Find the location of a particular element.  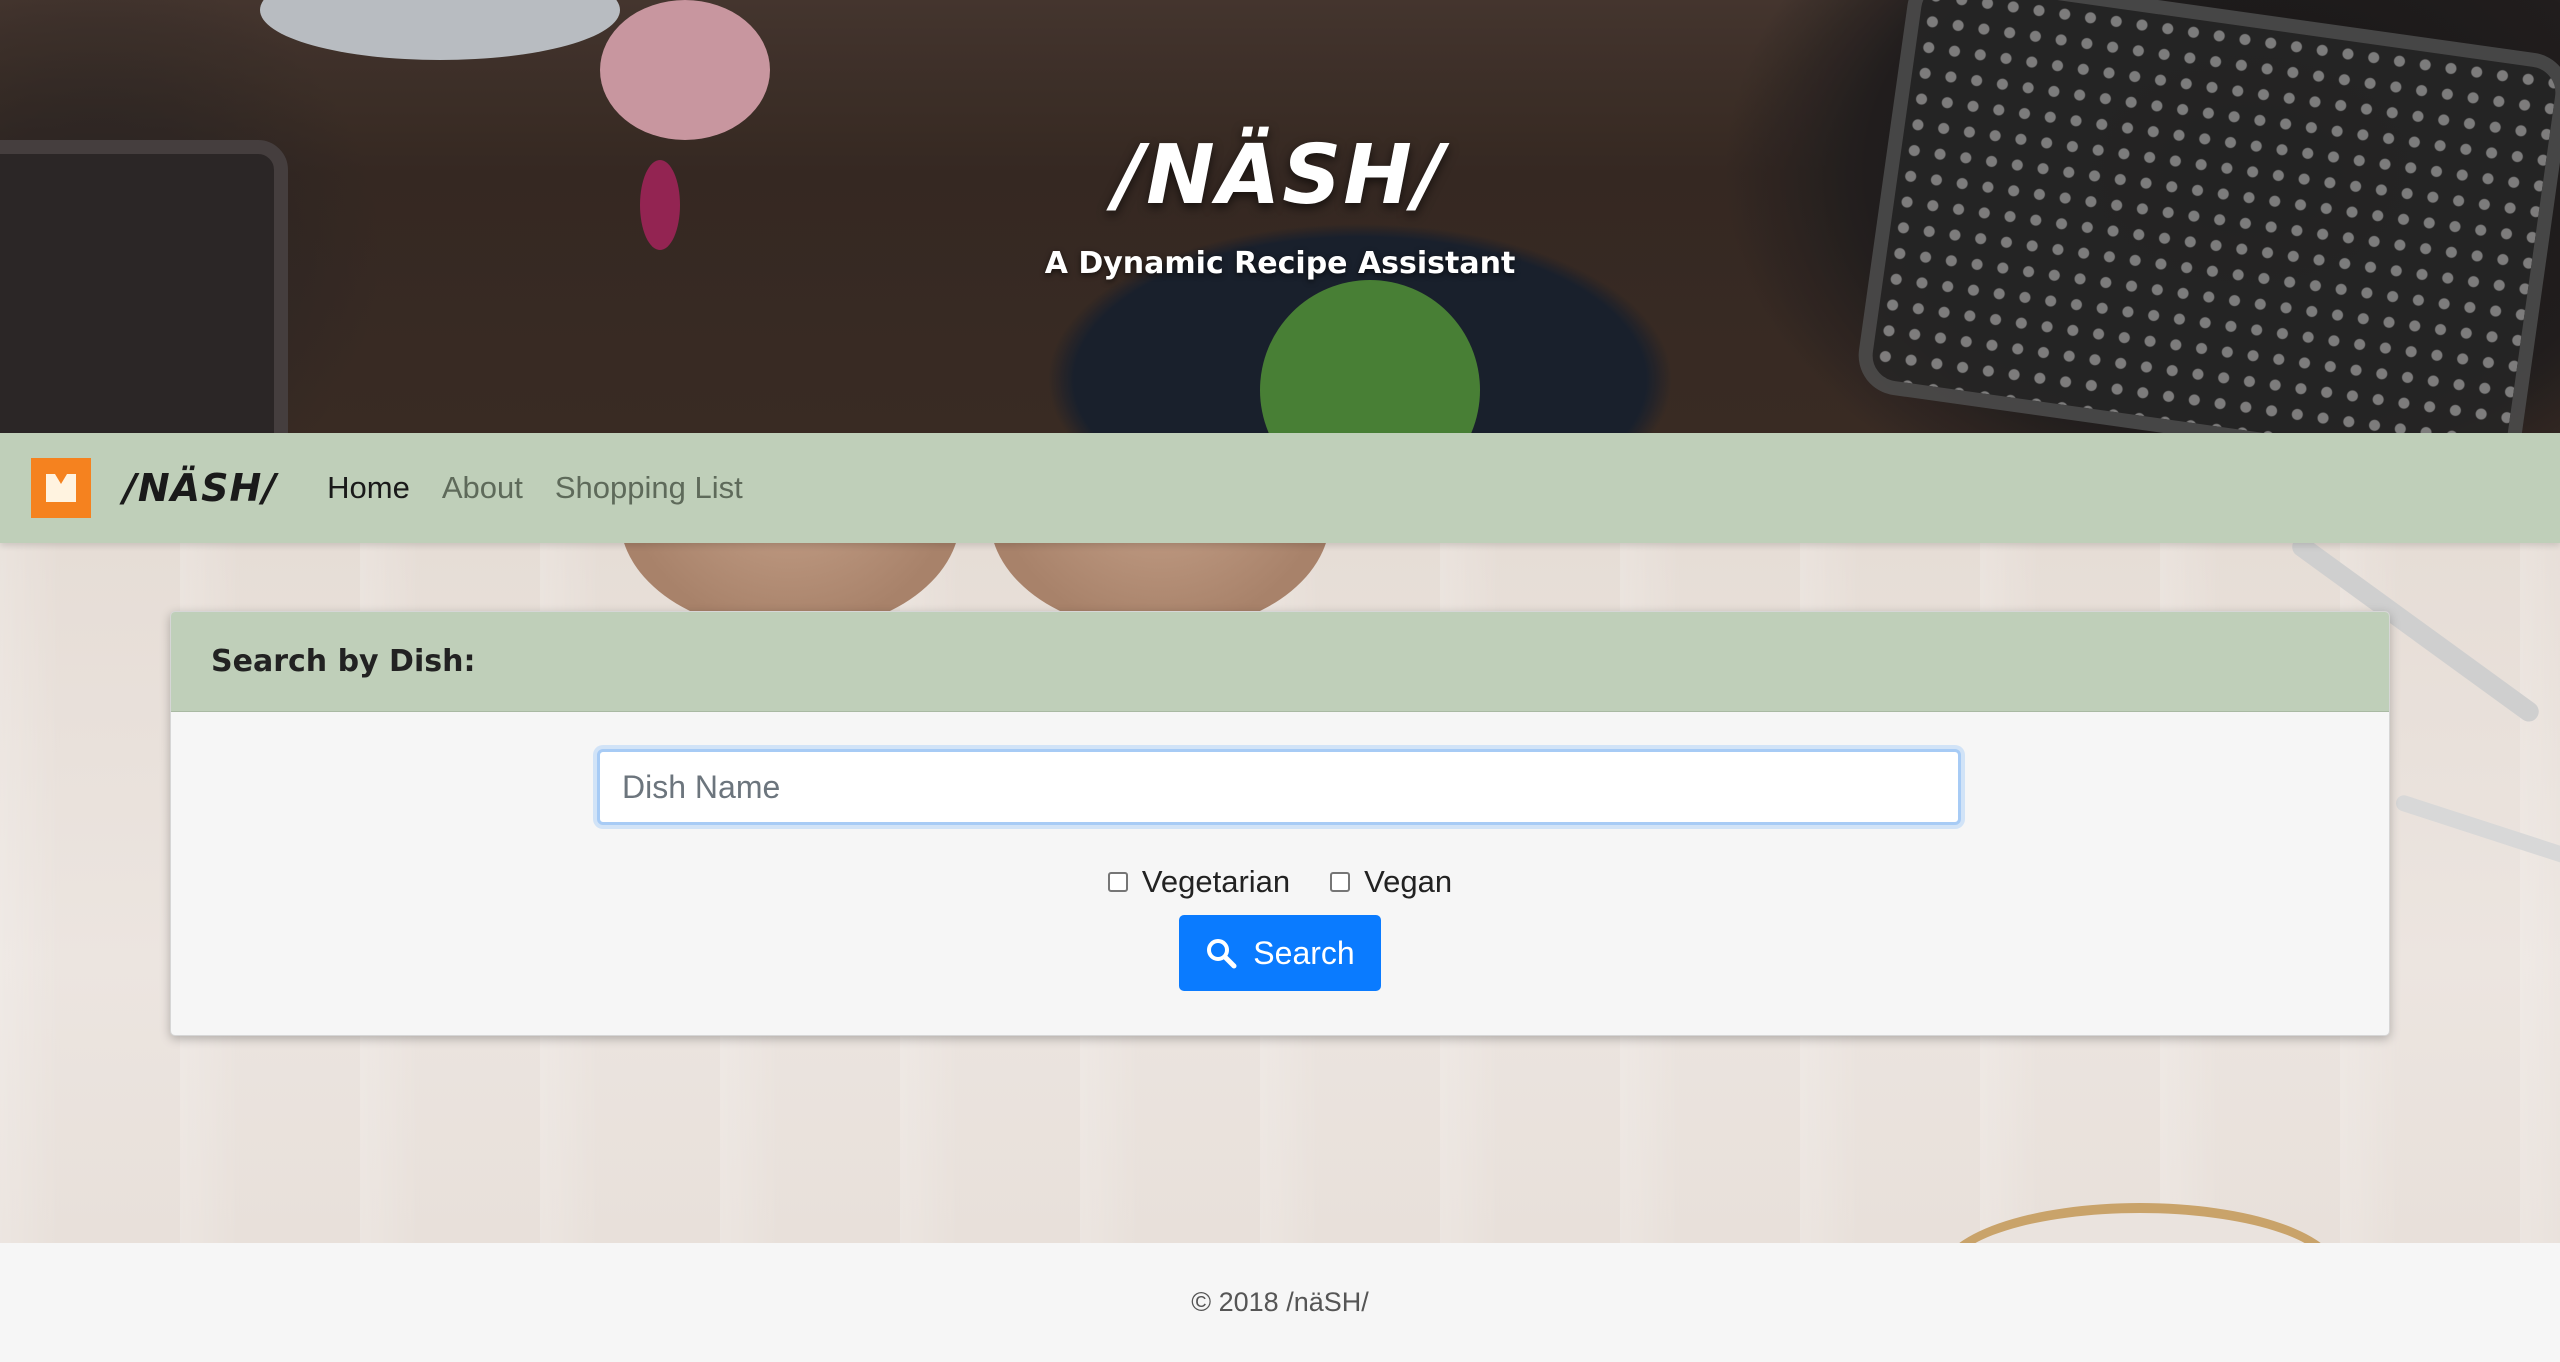

vegetarian-label: Vegetarian is located at coordinates (1216, 881).